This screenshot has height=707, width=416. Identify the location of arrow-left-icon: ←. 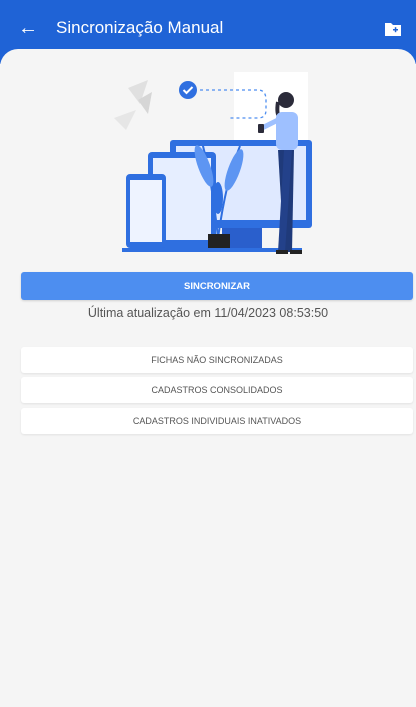
(28, 28).